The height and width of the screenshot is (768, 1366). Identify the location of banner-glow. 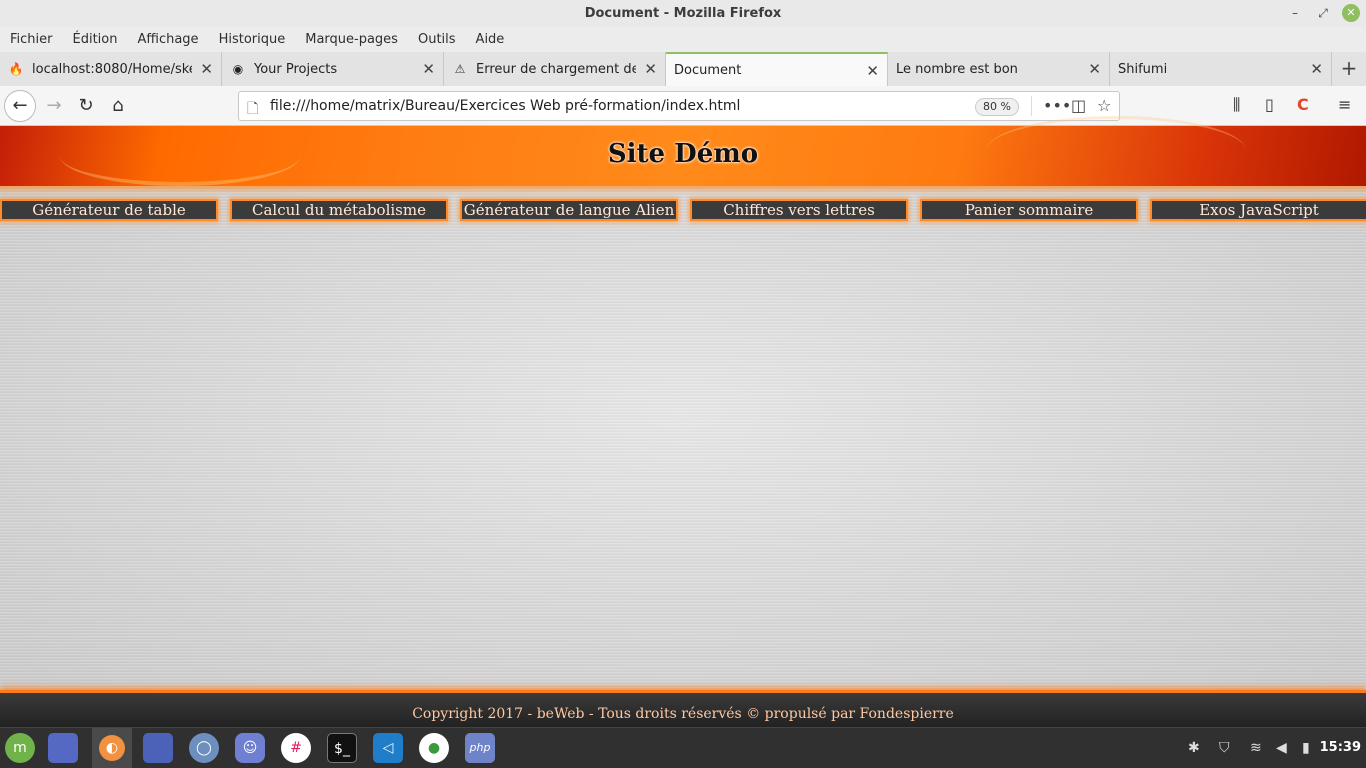
(683, 190).